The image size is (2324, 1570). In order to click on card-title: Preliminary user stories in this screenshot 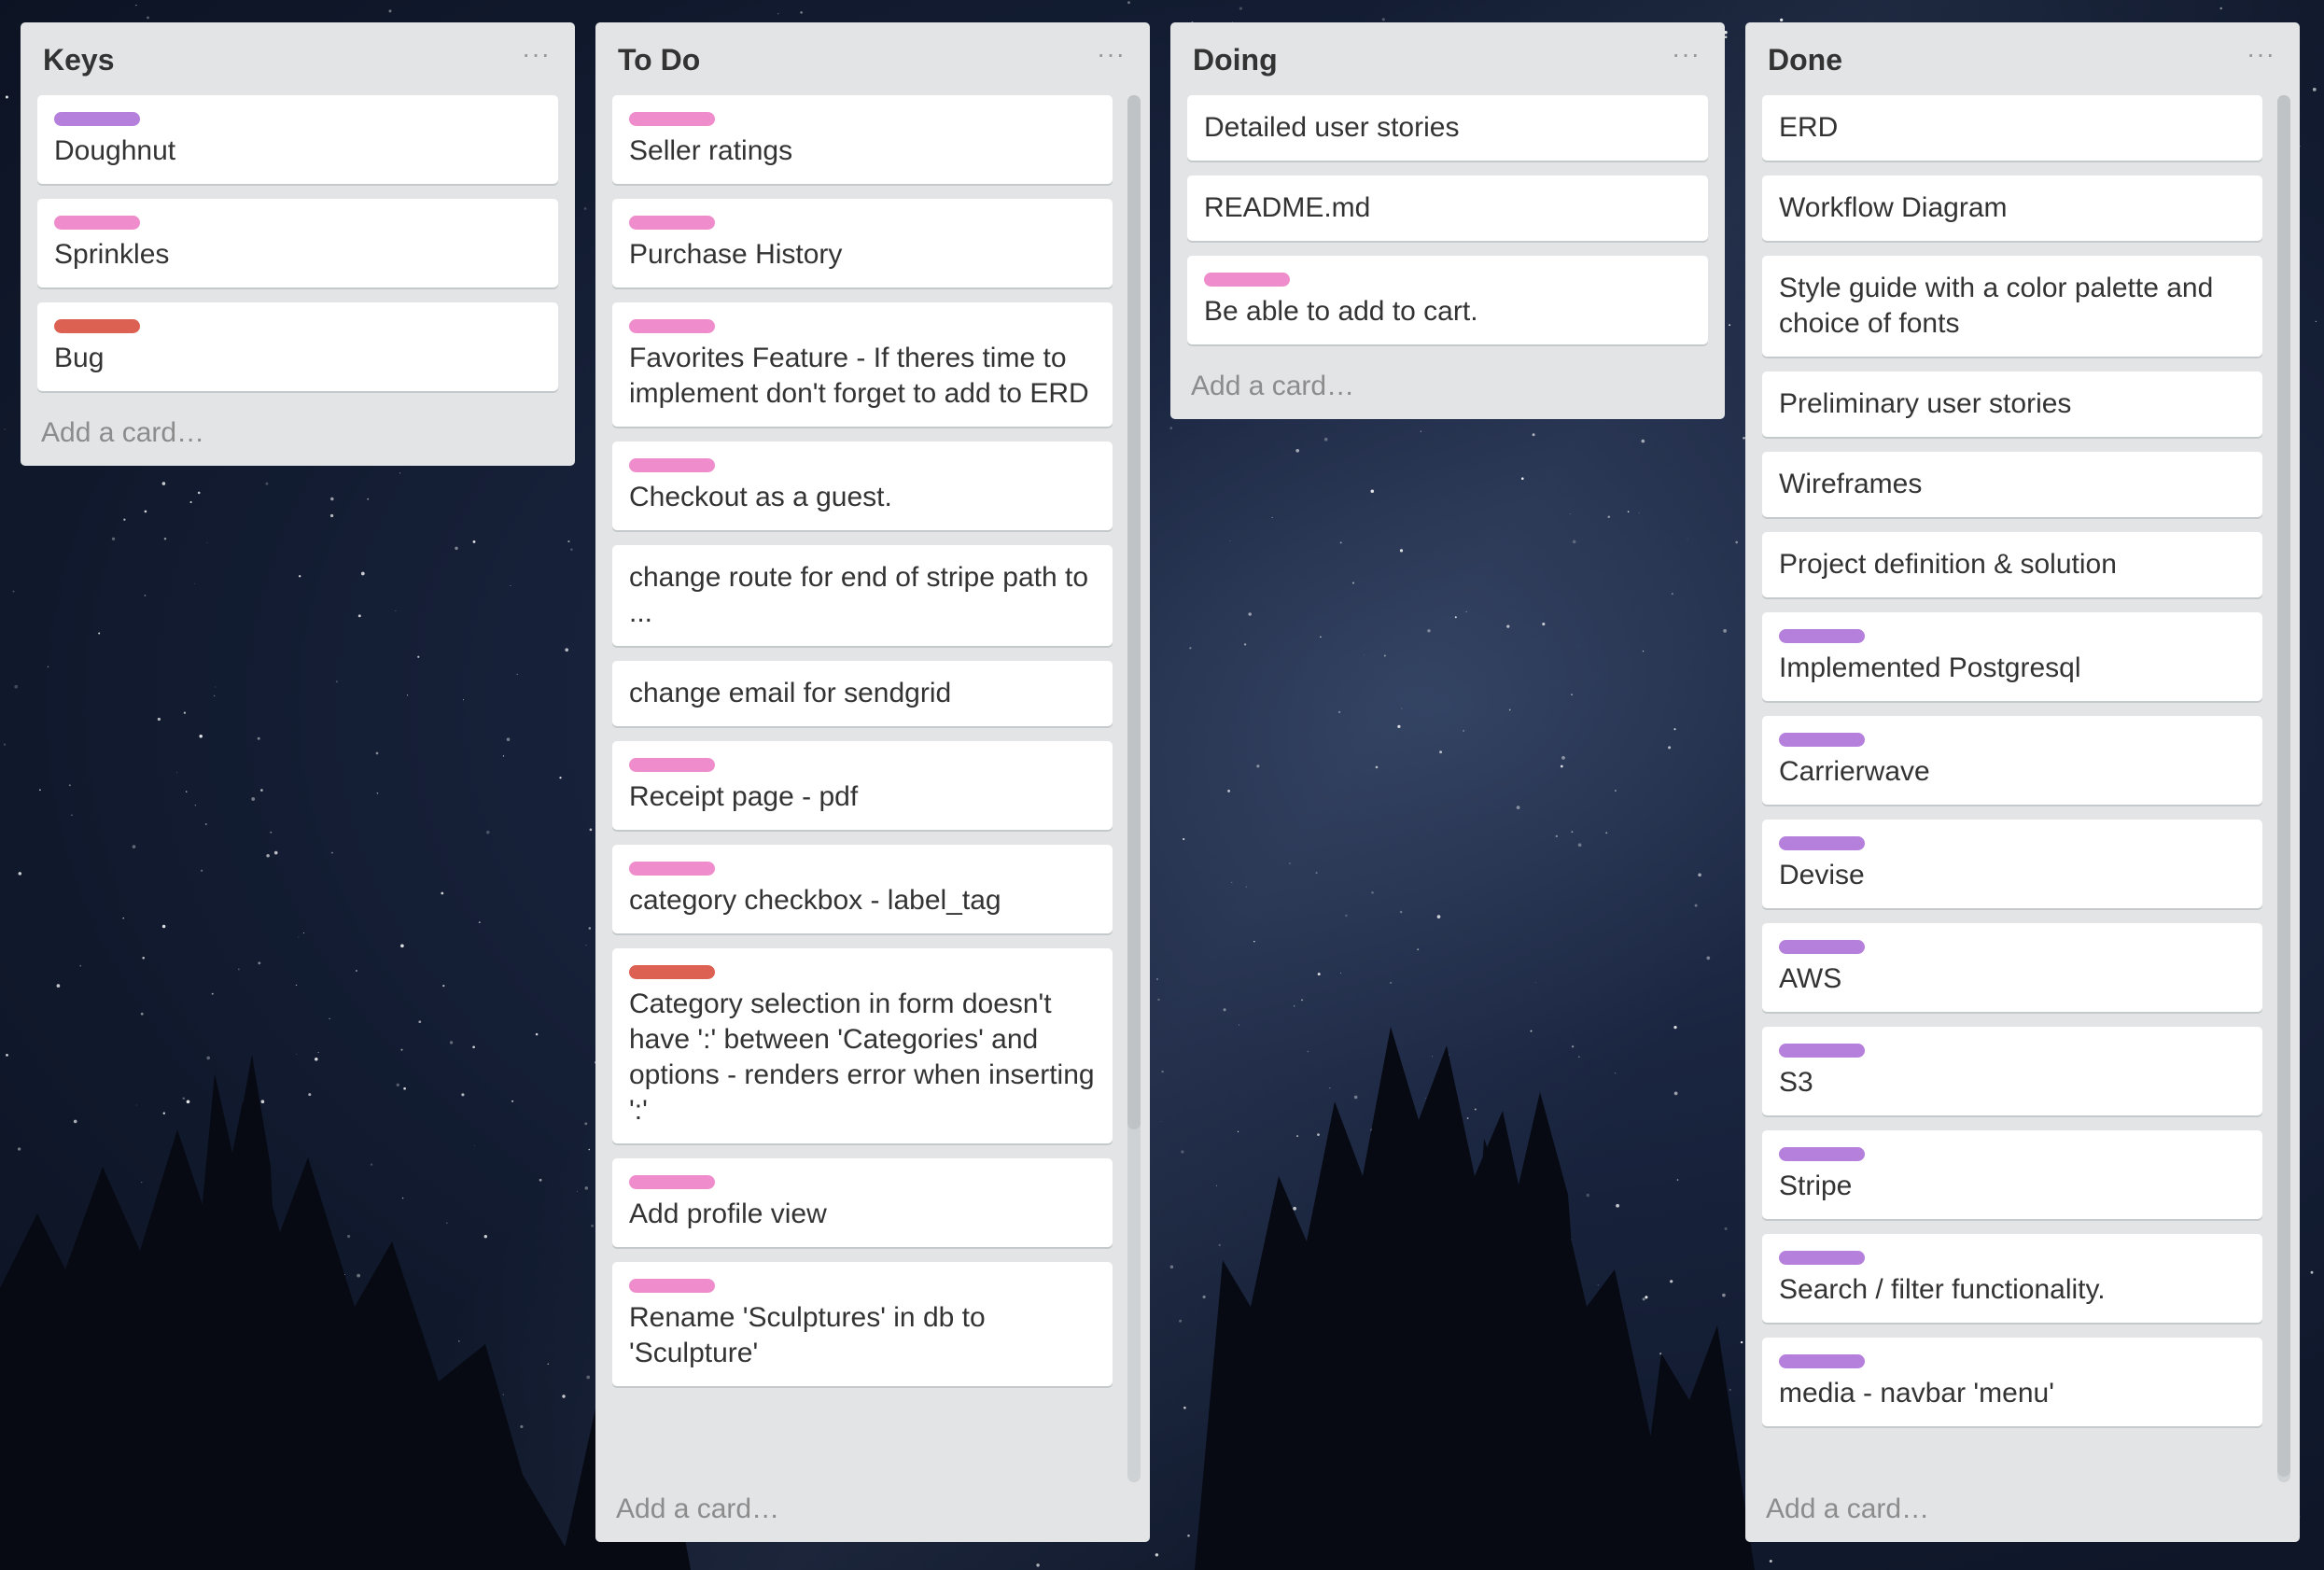, I will do `click(1925, 403)`.